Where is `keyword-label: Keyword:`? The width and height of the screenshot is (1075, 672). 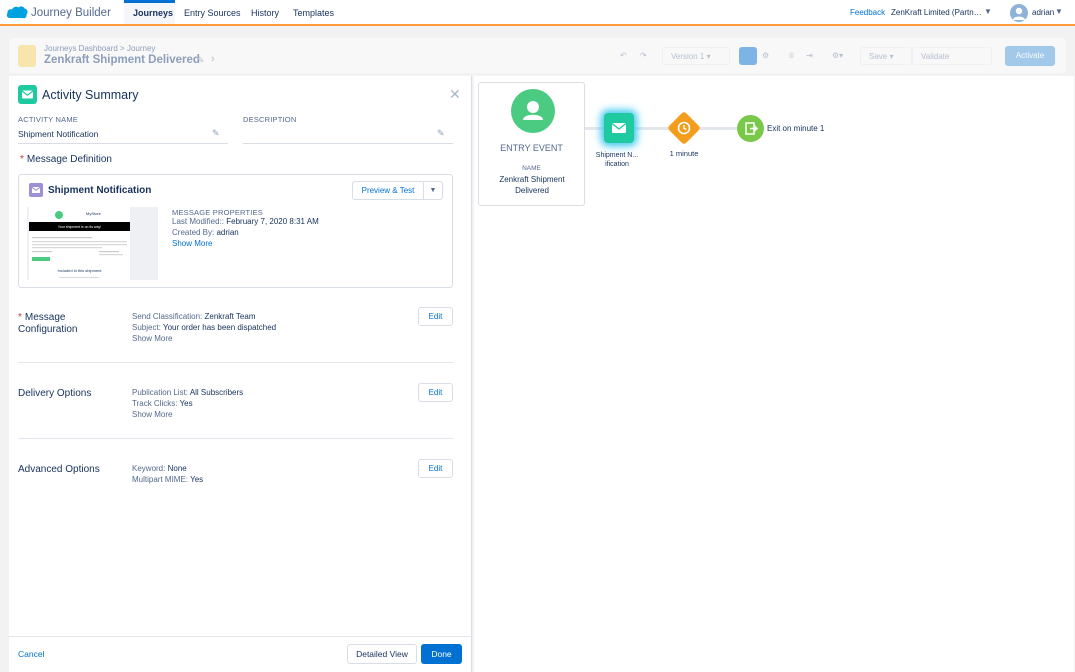
keyword-label: Keyword: is located at coordinates (149, 468).